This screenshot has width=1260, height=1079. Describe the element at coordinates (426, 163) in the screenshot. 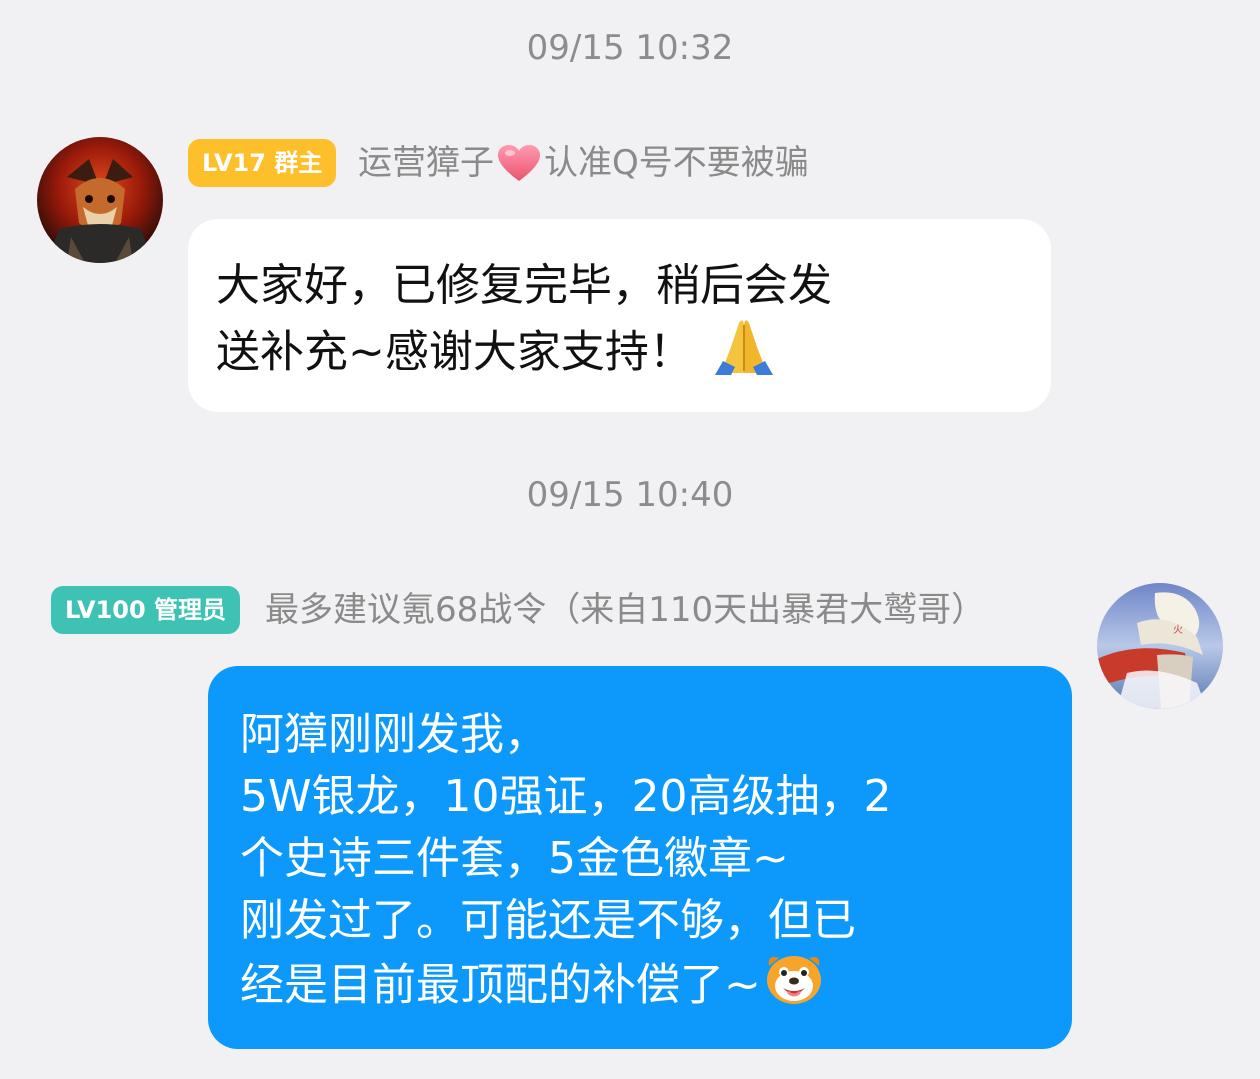

I see `sender-name-text: 运营獐子` at that location.